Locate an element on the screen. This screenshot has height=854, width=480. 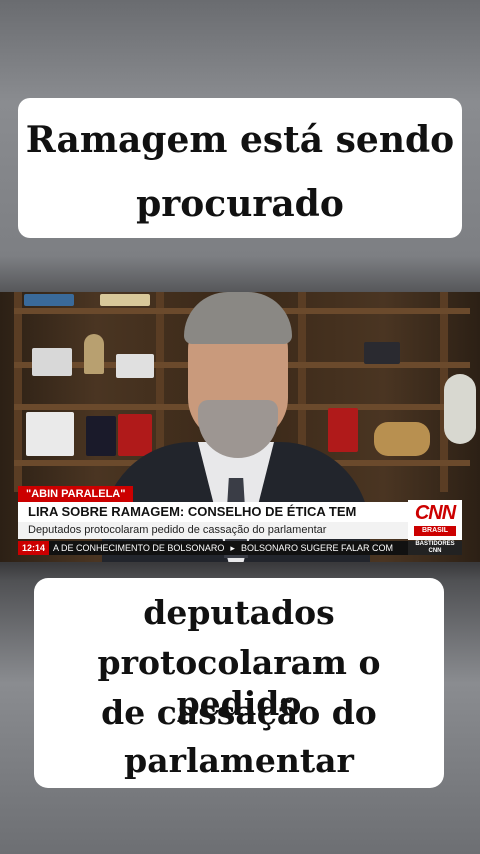
ticker-text-2: BOLSONARO SUGERE FALAR COM is located at coordinates (316, 548).